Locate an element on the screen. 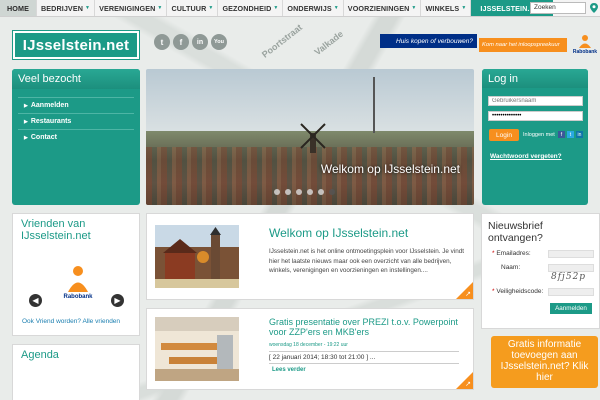  windmill-icon is located at coordinates (313, 138).